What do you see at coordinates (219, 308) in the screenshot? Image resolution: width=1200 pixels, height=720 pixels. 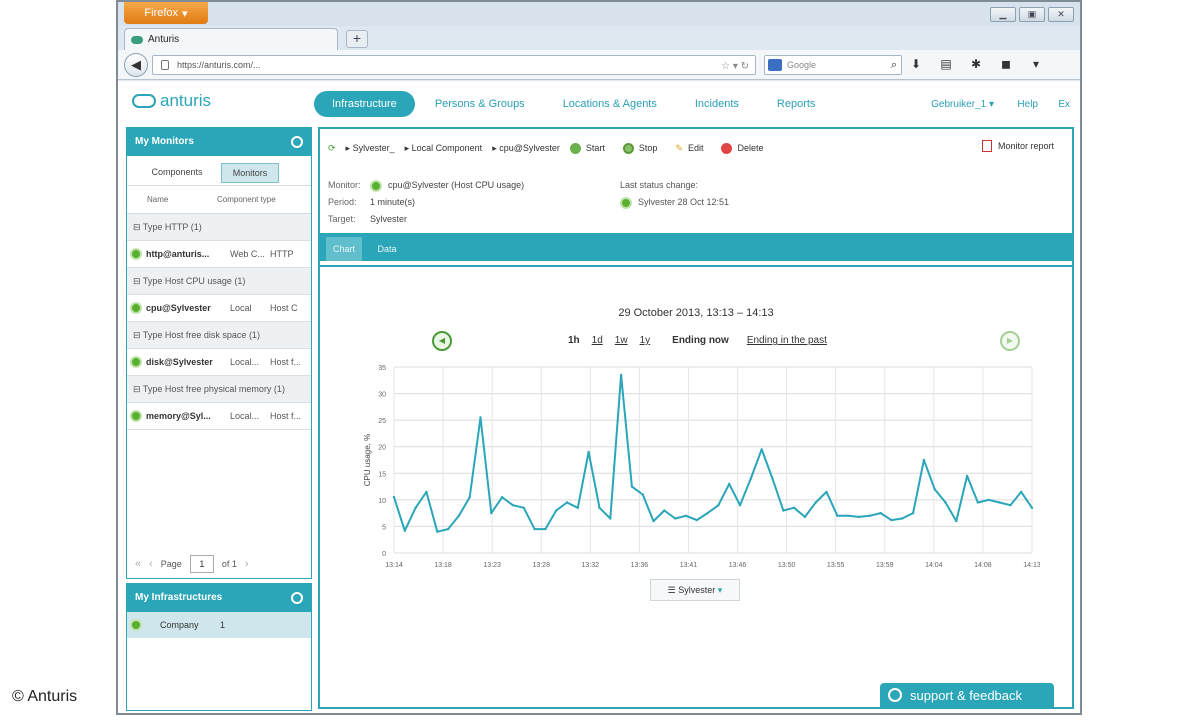 I see `monitor-row: cpu@Sylvester Local Host C` at bounding box center [219, 308].